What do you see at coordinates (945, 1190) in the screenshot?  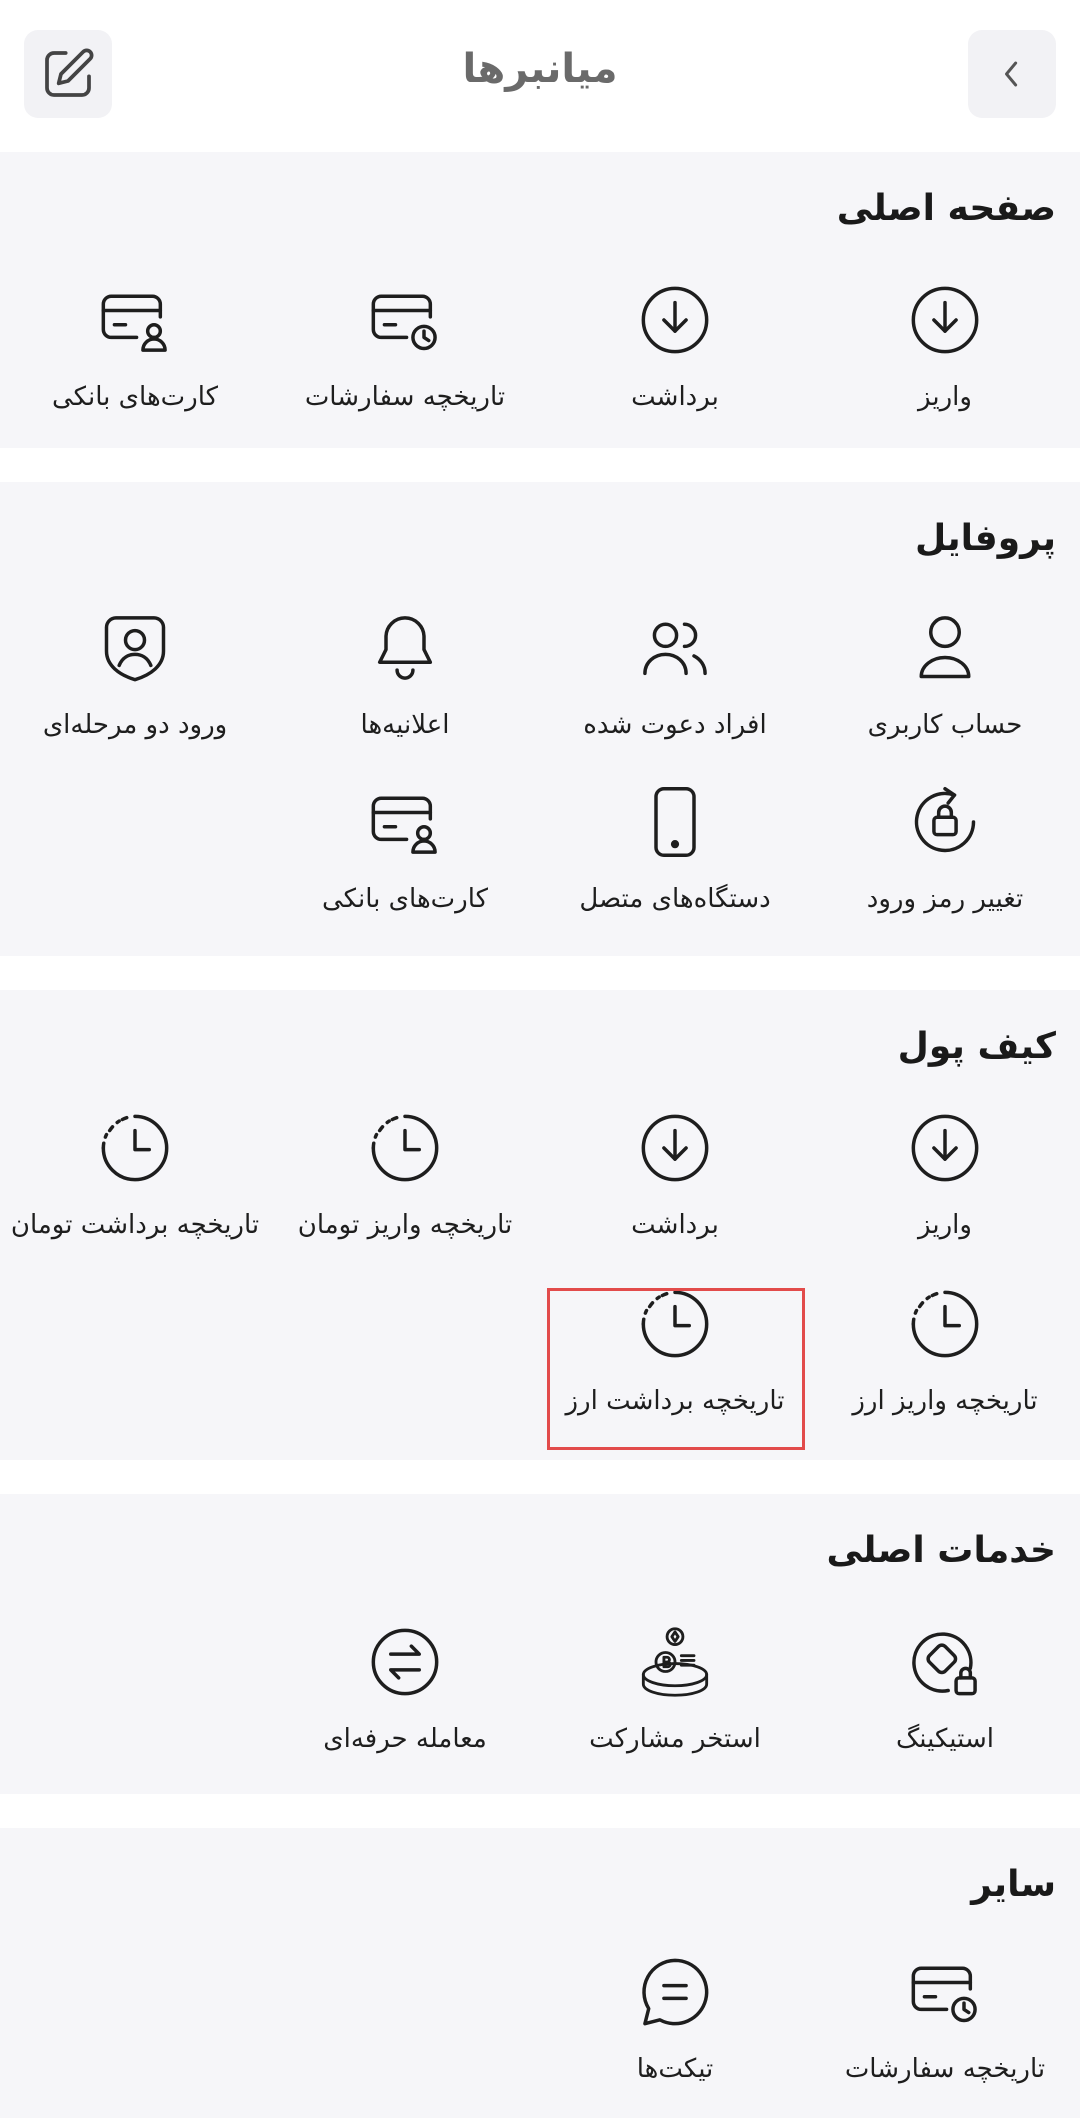 I see `shortcut-wallet-deposit: واریز` at bounding box center [945, 1190].